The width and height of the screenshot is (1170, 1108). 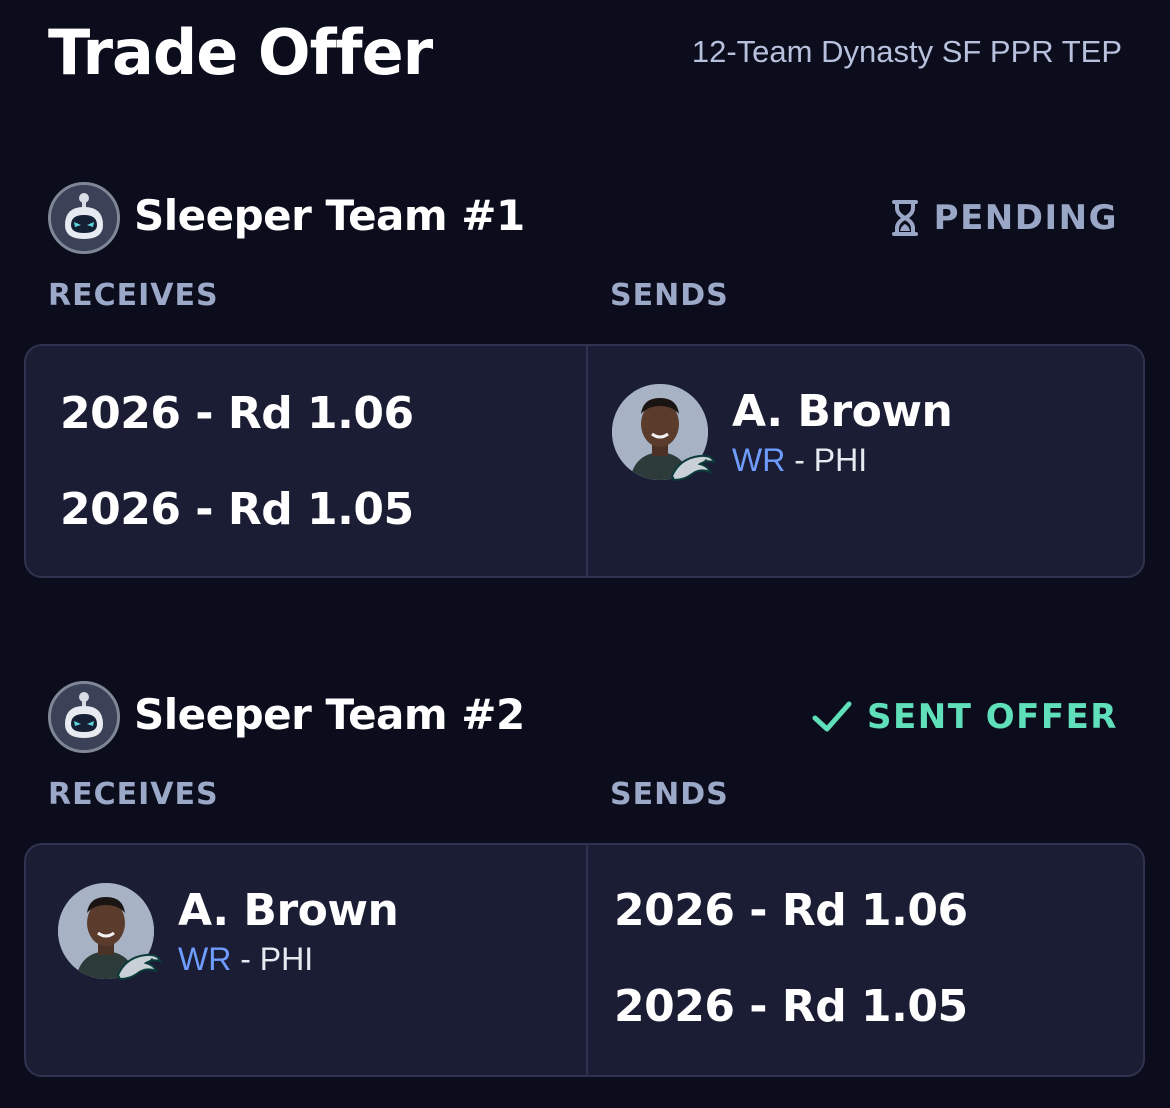 I want to click on page-title: Trade Offer, so click(x=240, y=52).